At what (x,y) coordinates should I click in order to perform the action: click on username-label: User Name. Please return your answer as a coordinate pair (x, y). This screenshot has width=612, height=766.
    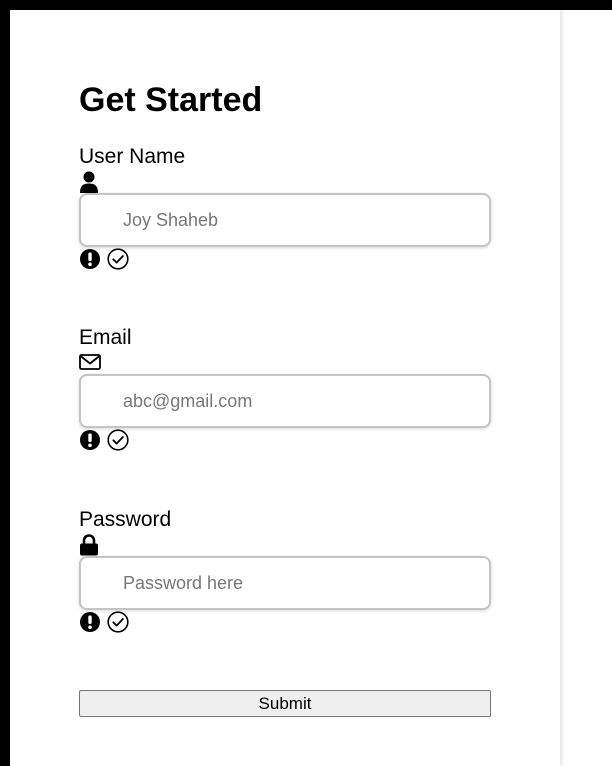
    Looking at the image, I should click on (132, 156).